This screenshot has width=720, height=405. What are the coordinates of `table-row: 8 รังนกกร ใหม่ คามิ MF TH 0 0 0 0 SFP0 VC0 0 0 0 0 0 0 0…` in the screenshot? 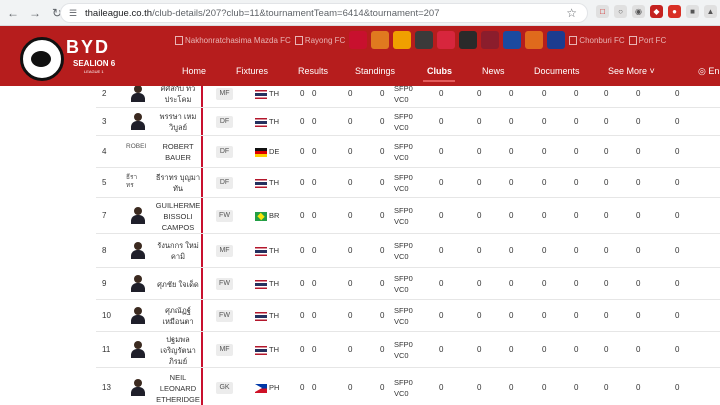 It's located at (408, 251).